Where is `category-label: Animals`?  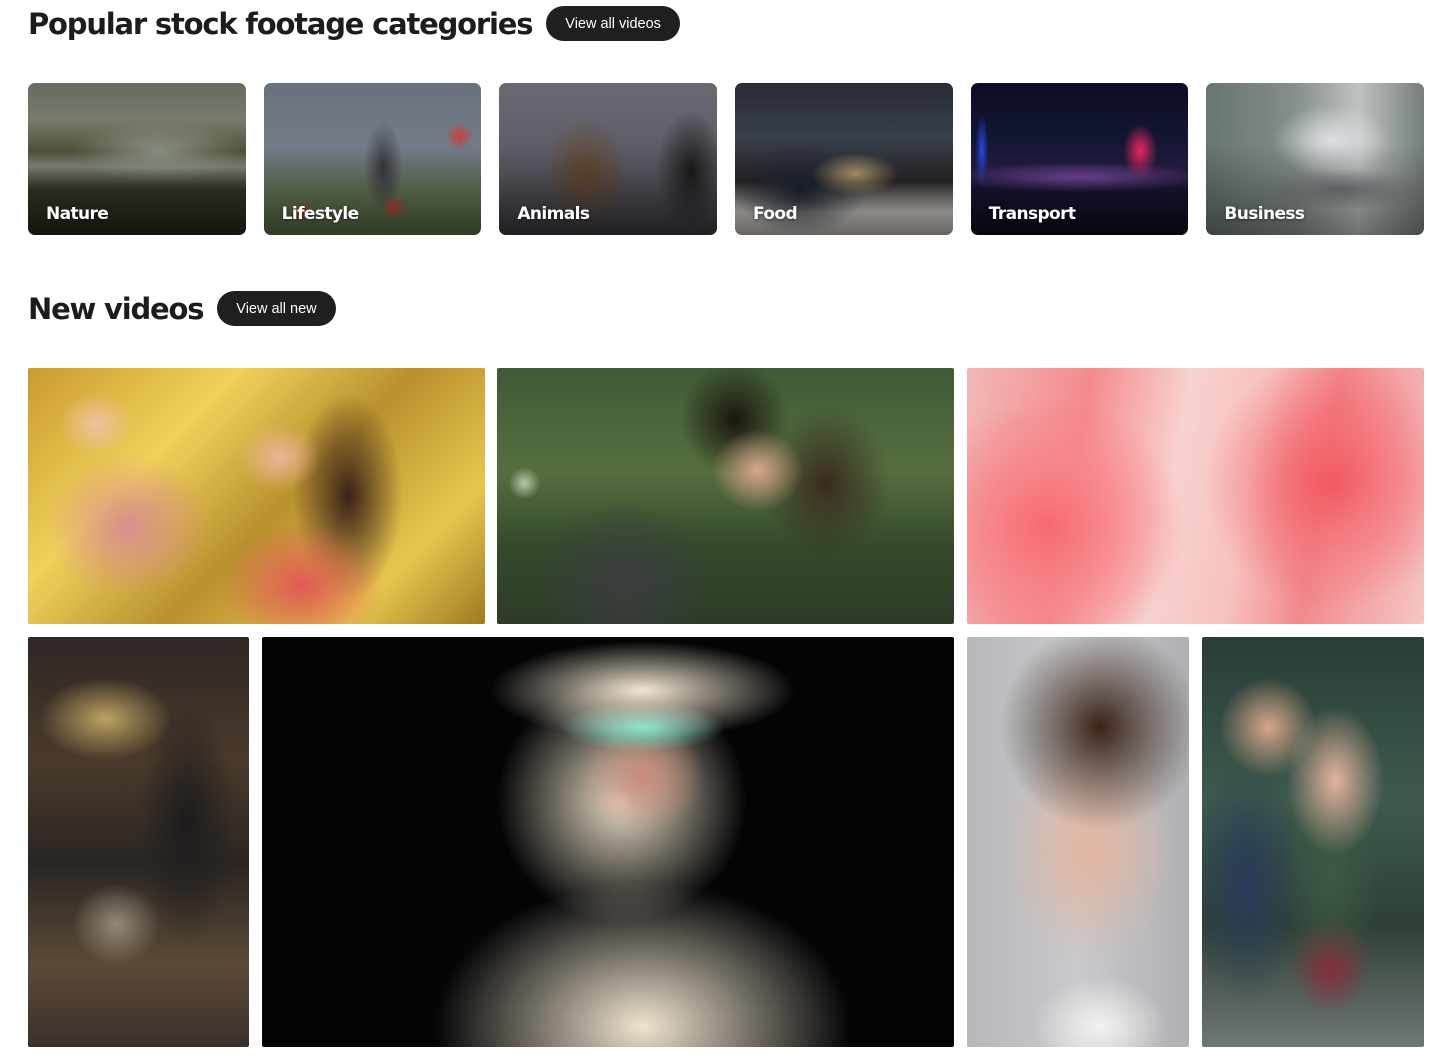
category-label: Animals is located at coordinates (553, 214).